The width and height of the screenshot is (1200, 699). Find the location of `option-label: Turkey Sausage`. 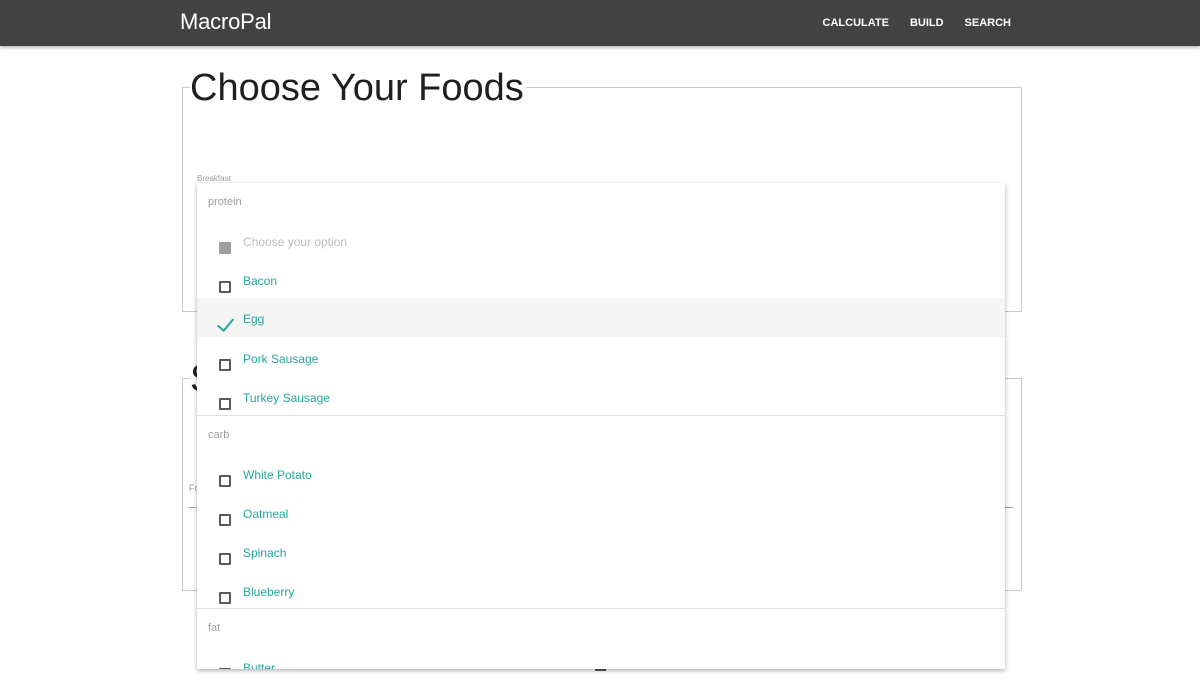

option-label: Turkey Sausage is located at coordinates (286, 398).